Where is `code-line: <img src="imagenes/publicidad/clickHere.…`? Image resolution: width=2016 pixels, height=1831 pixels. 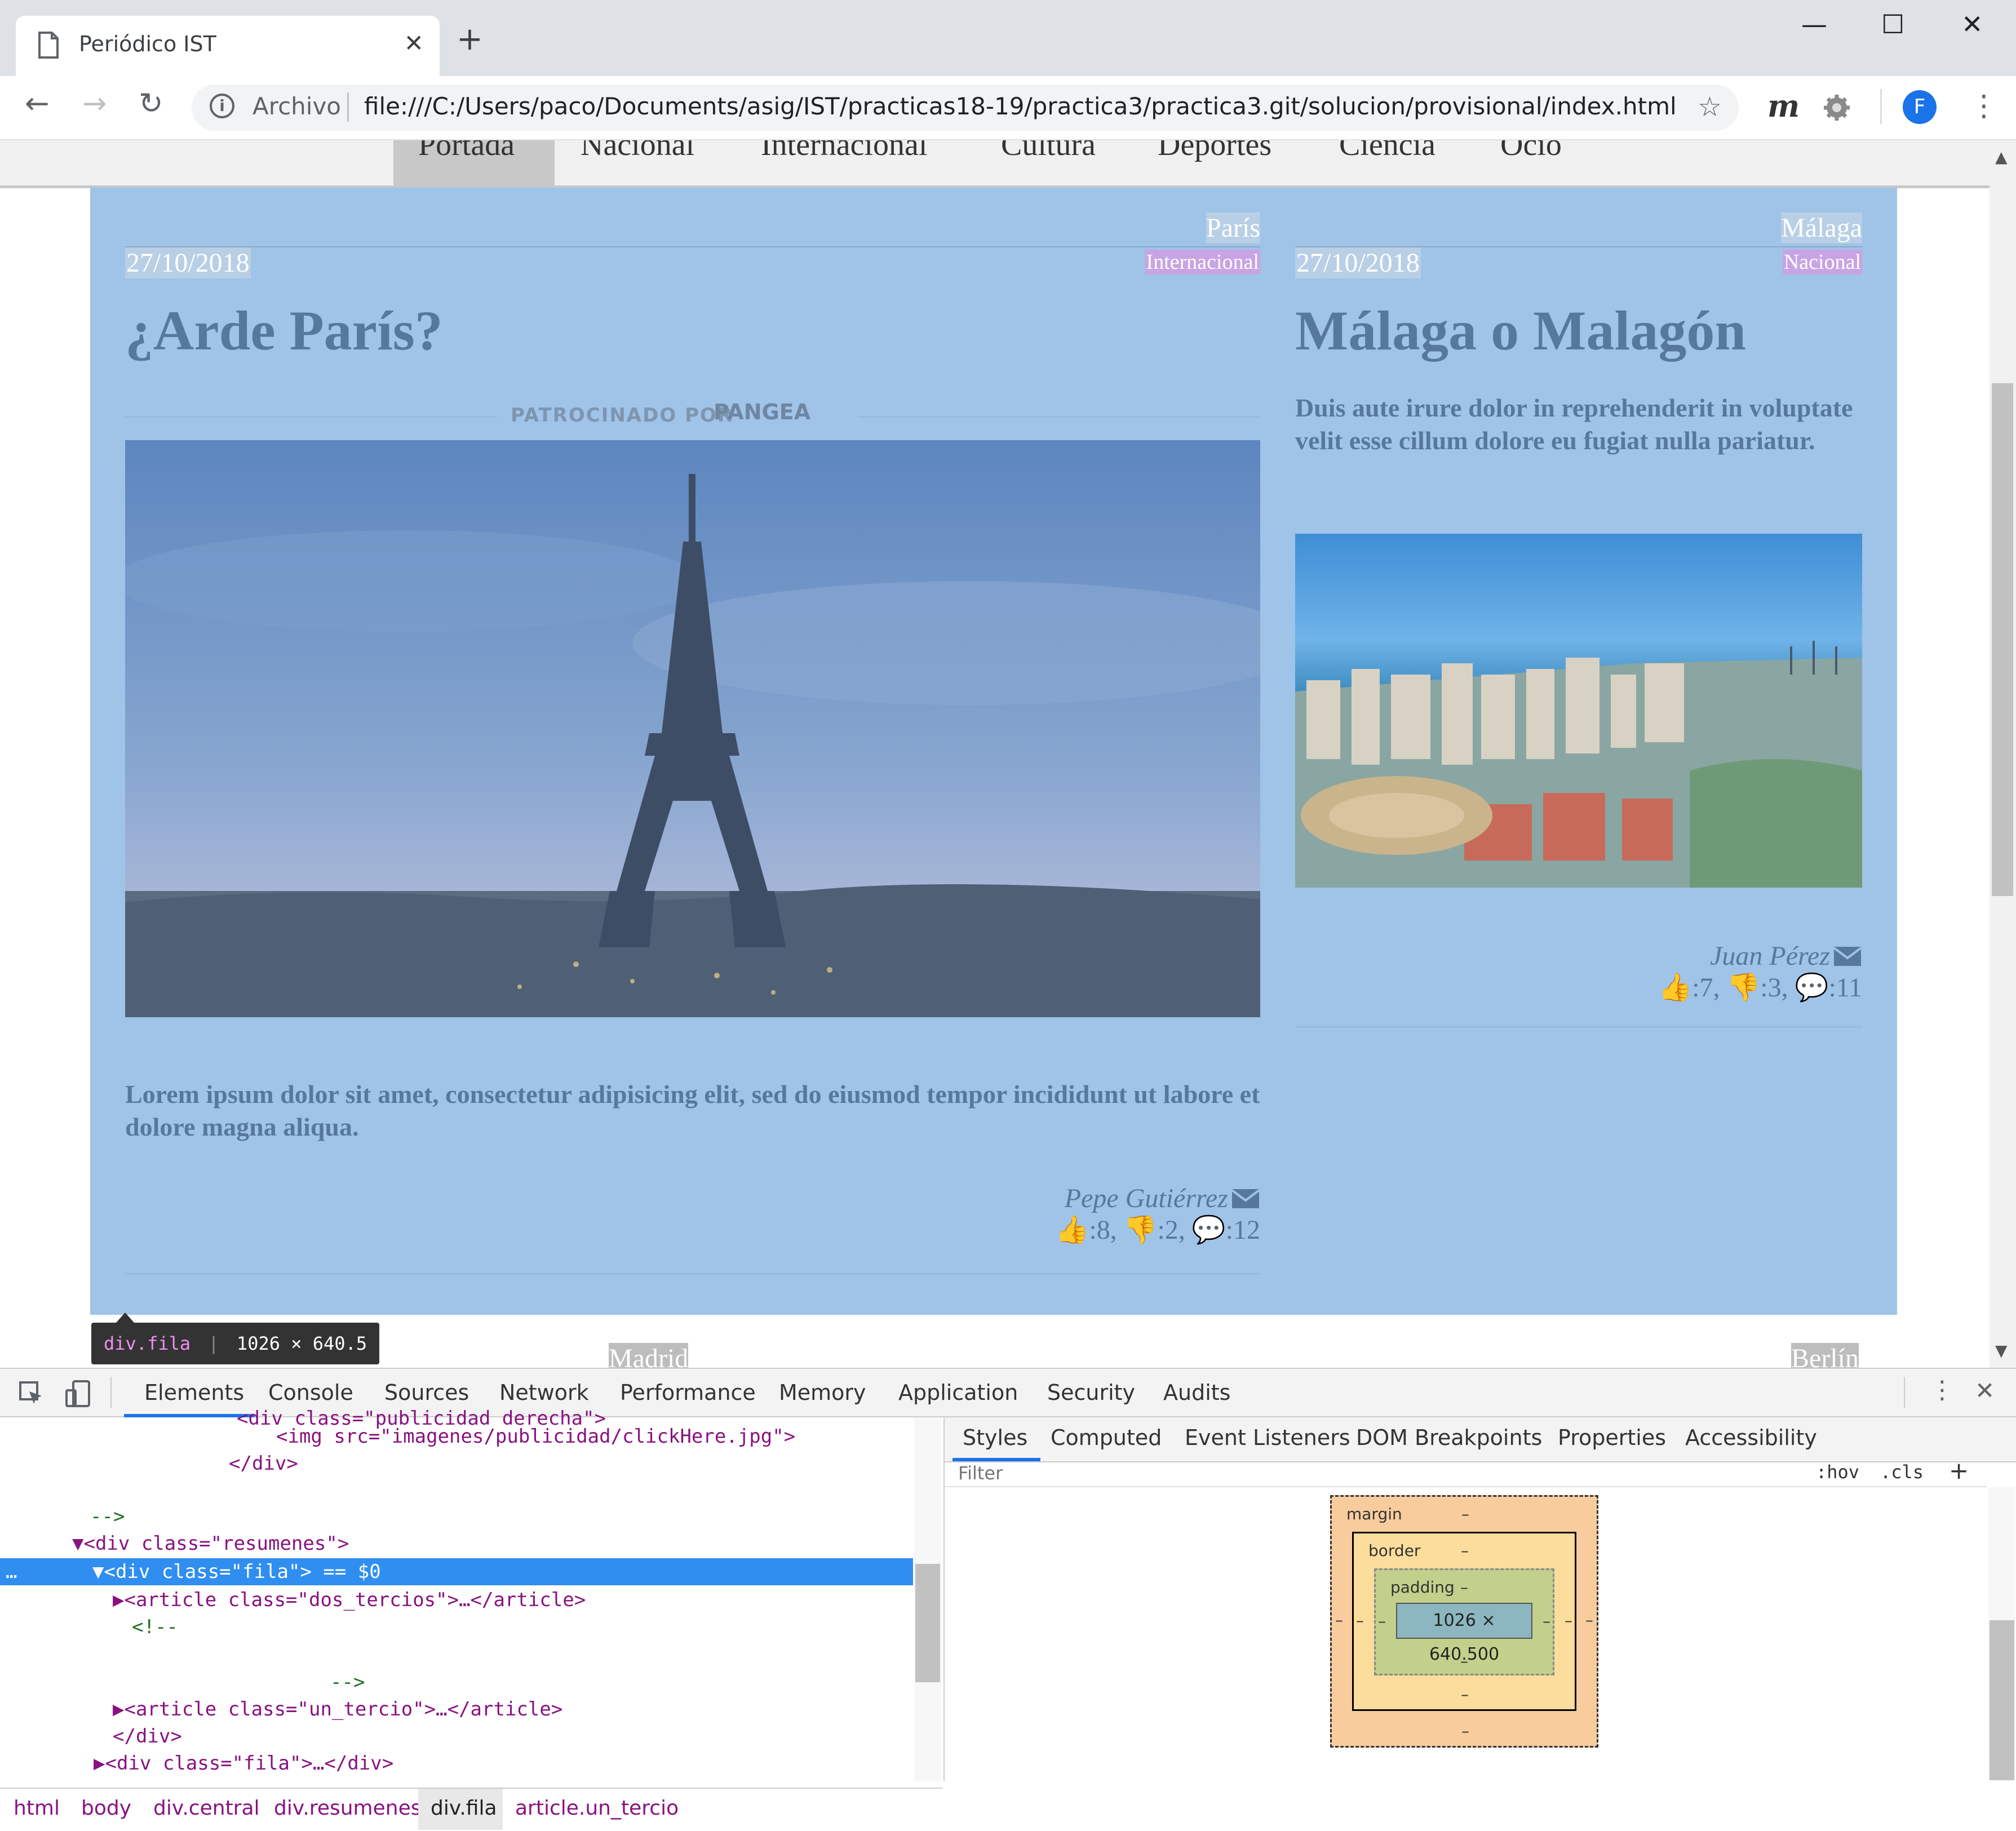 code-line: <img src="imagenes/publicidad/clickHere.… is located at coordinates (535, 1436).